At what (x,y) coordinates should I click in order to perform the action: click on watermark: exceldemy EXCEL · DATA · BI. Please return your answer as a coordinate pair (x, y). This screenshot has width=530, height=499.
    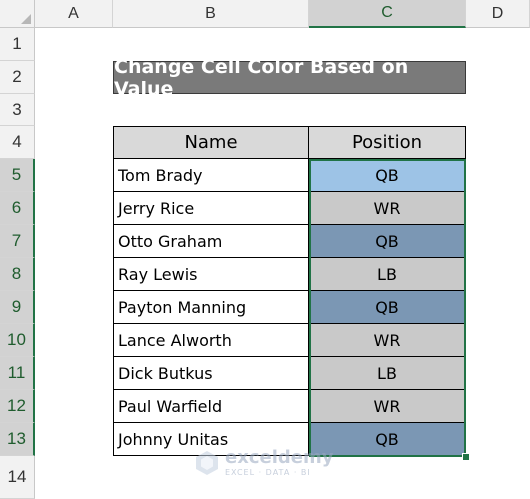
    Looking at the image, I should click on (264, 463).